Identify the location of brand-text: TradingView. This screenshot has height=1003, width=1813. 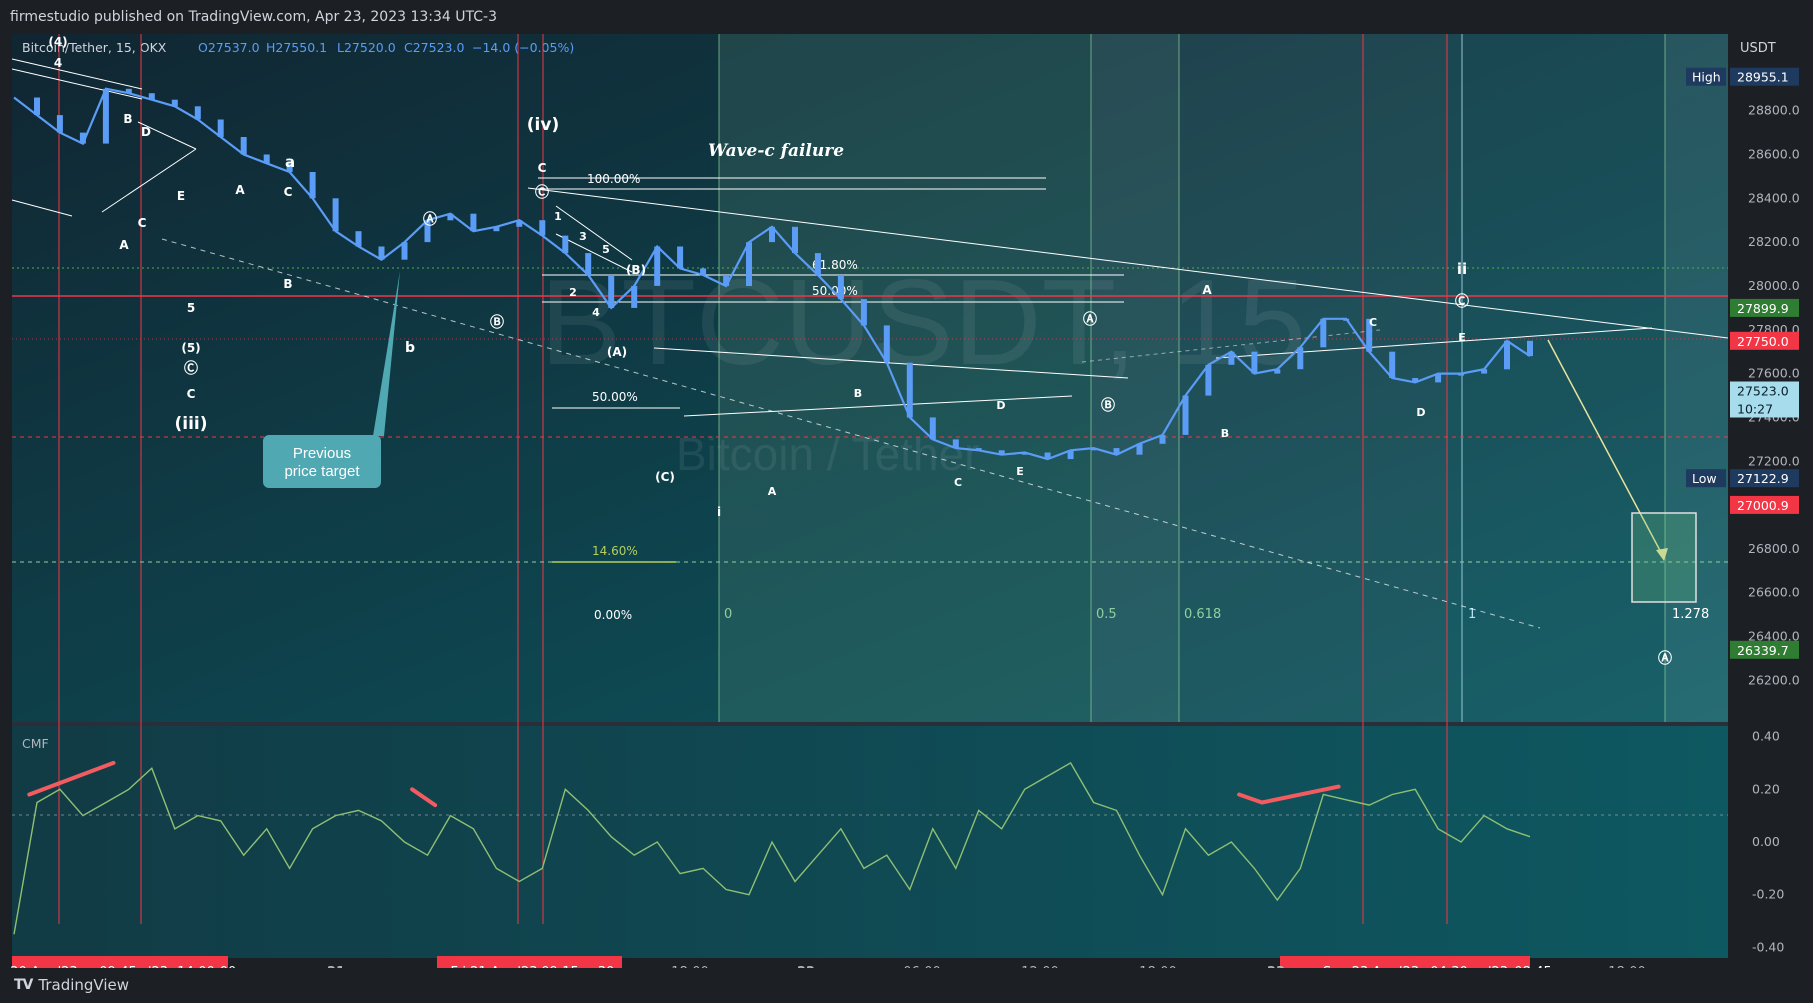
(84, 985).